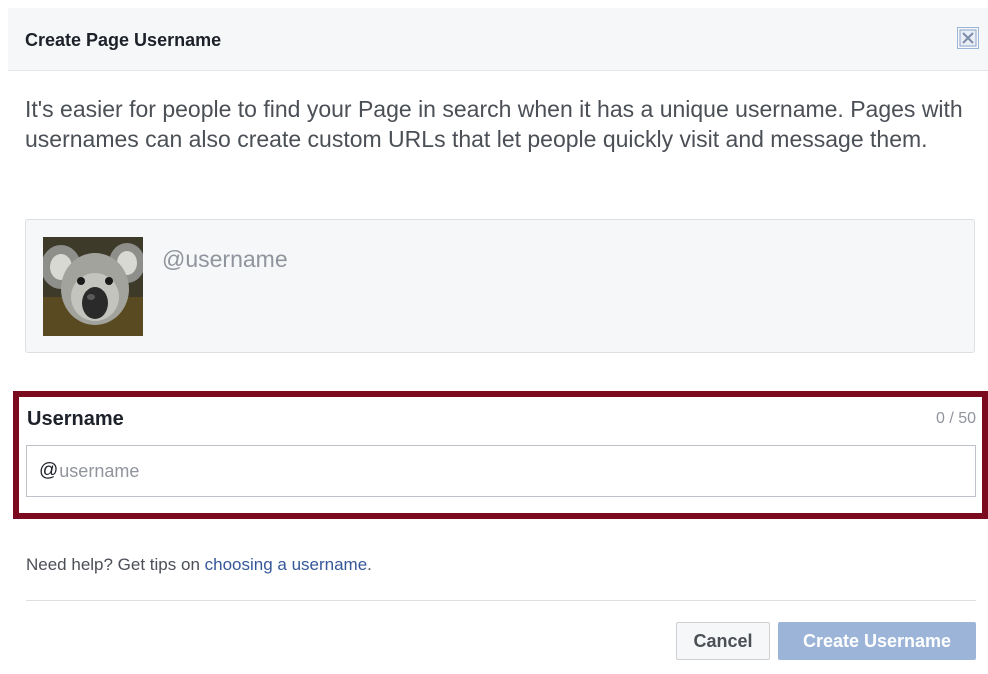  What do you see at coordinates (723, 641) in the screenshot?
I see `cancel-button: Cancel` at bounding box center [723, 641].